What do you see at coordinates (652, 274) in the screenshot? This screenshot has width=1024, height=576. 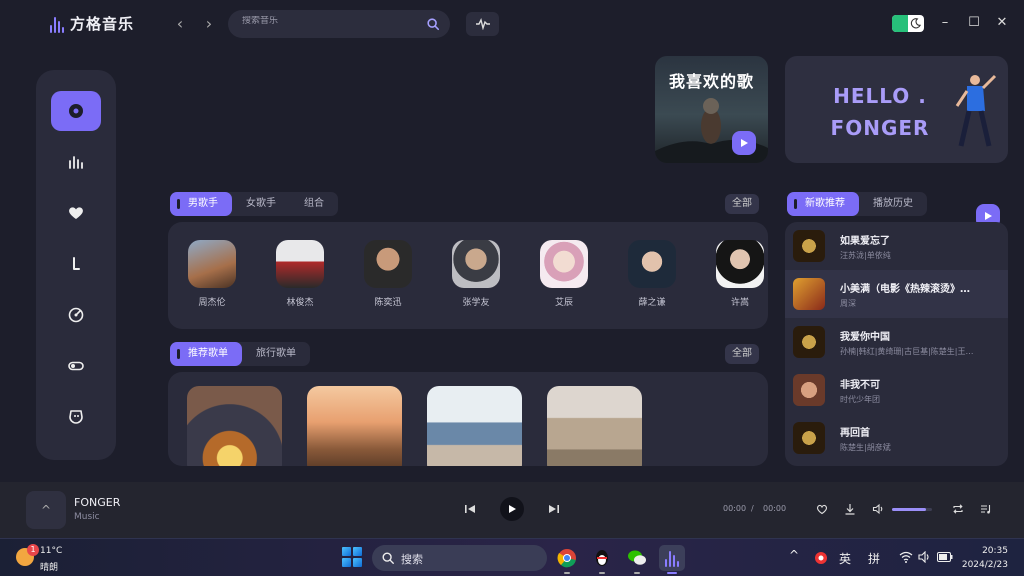 I see `artist-card: 薛之谦` at bounding box center [652, 274].